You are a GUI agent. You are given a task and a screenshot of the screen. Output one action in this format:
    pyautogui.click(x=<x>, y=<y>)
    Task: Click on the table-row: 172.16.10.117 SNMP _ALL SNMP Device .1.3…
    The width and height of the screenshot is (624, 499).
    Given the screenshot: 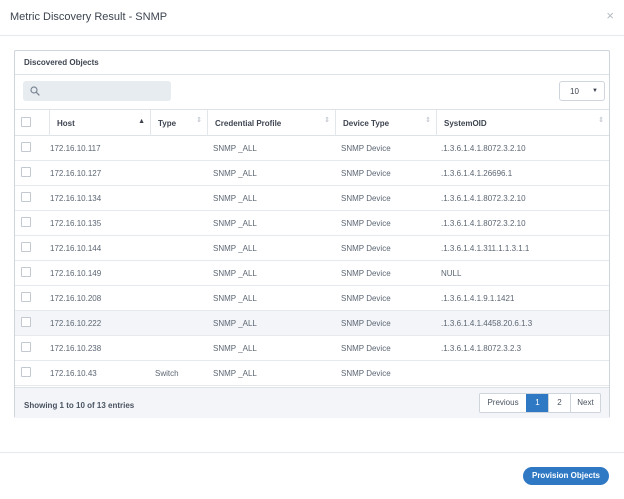 What is the action you would take?
    pyautogui.click(x=312, y=148)
    